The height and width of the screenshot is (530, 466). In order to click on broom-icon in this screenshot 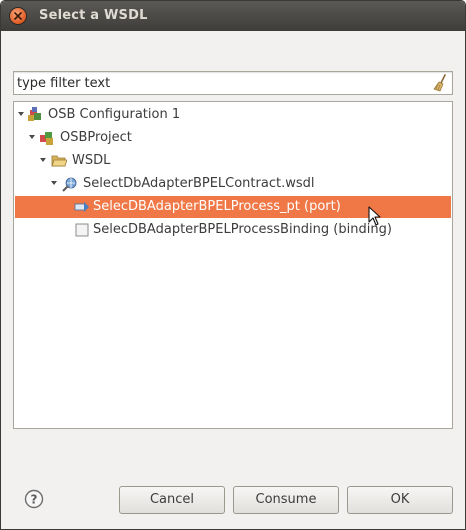, I will do `click(440, 83)`.